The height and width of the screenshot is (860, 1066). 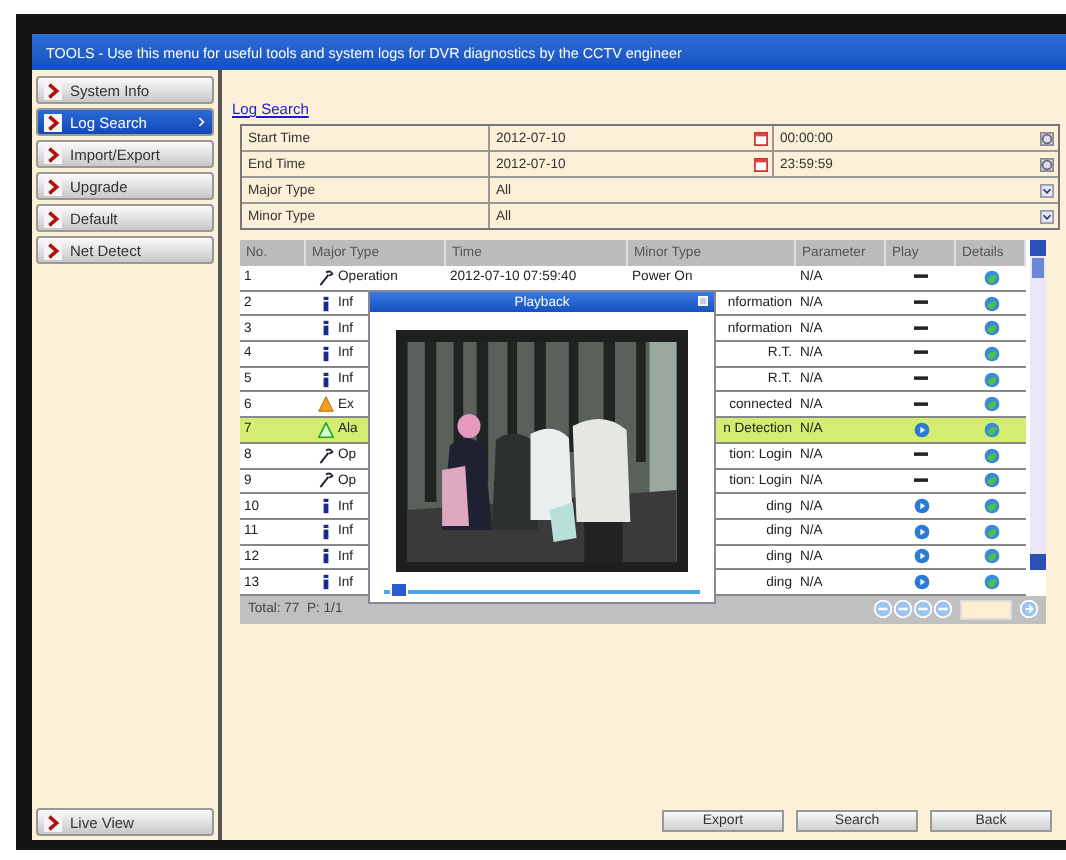 What do you see at coordinates (326, 404) in the screenshot?
I see `warning-icon` at bounding box center [326, 404].